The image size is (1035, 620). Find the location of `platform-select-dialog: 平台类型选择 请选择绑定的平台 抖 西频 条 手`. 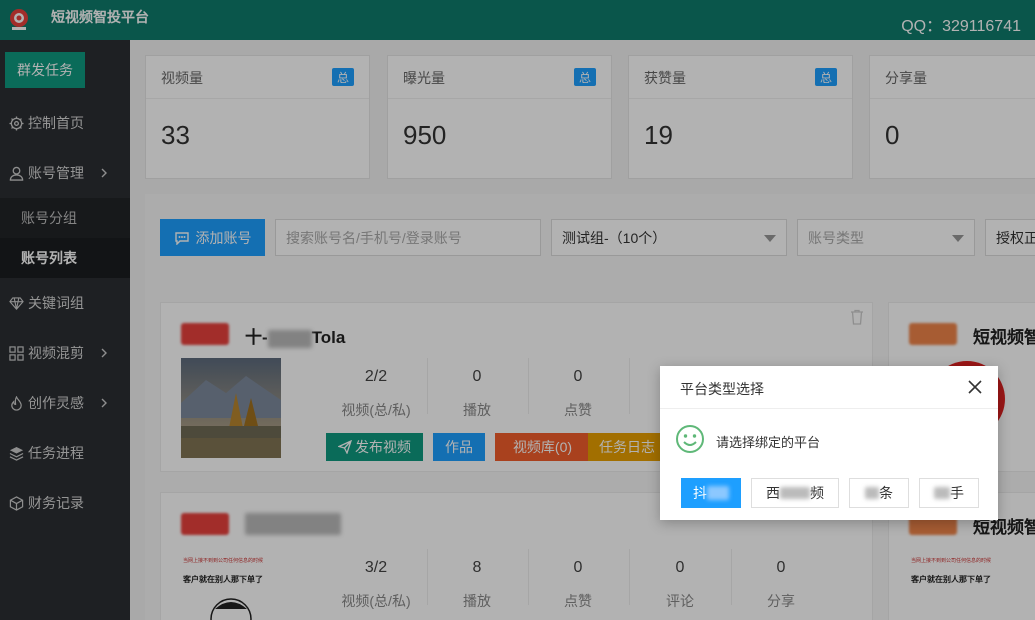

platform-select-dialog: 平台类型选择 请选择绑定的平台 抖 西频 条 手 is located at coordinates (829, 443).